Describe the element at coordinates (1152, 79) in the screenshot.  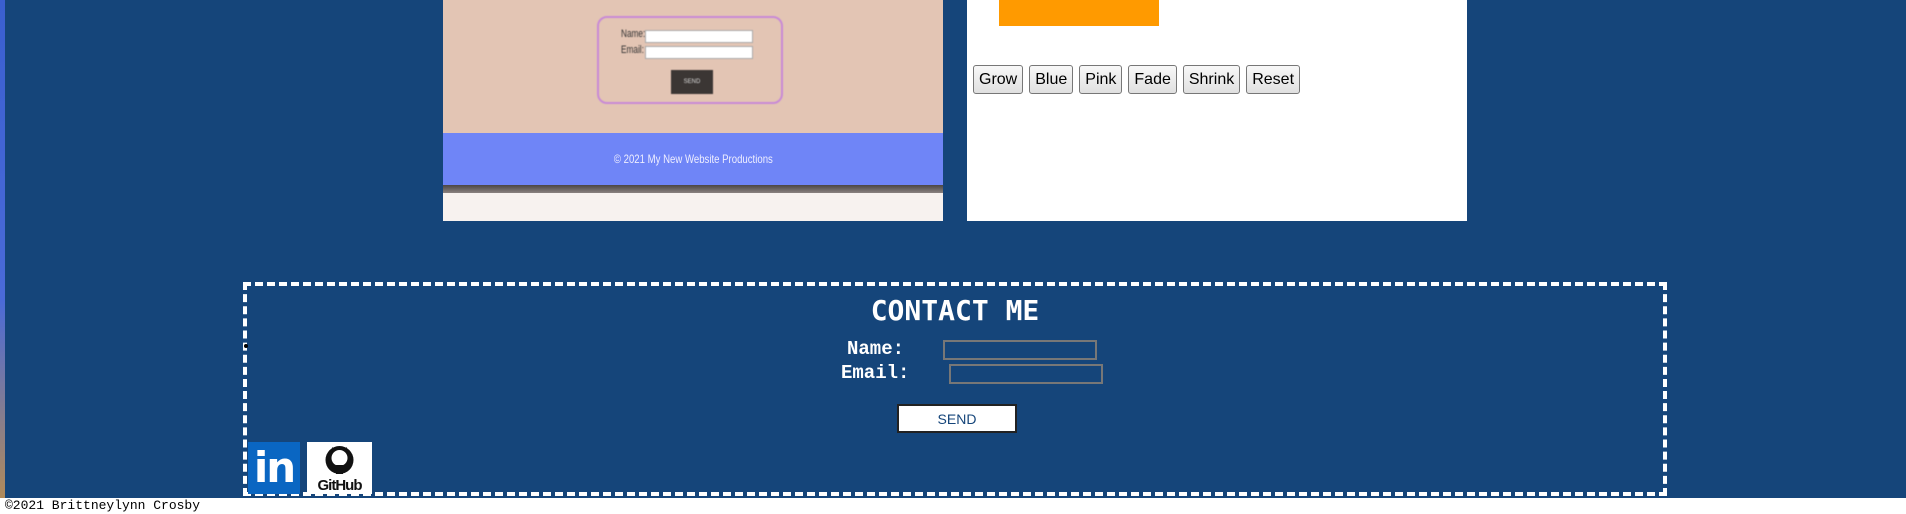
I see `fade-button: Fade` at that location.